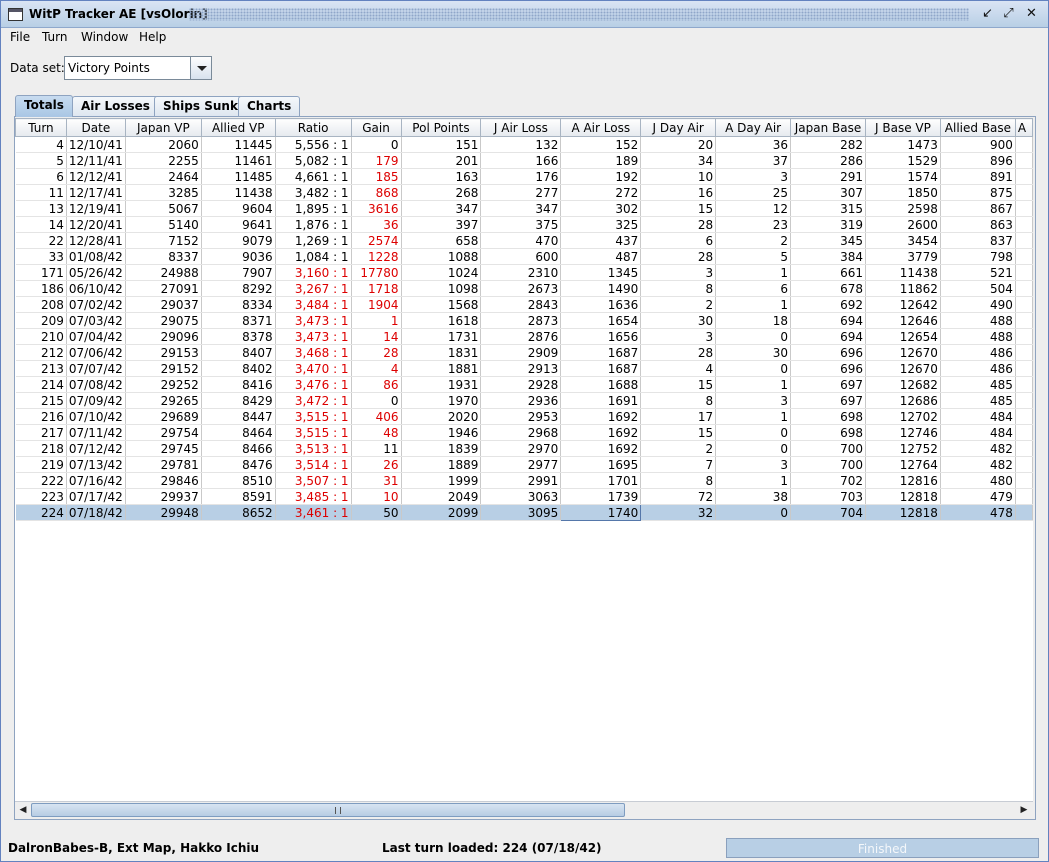 The height and width of the screenshot is (862, 1049). I want to click on table-cell: 307, so click(828, 192).